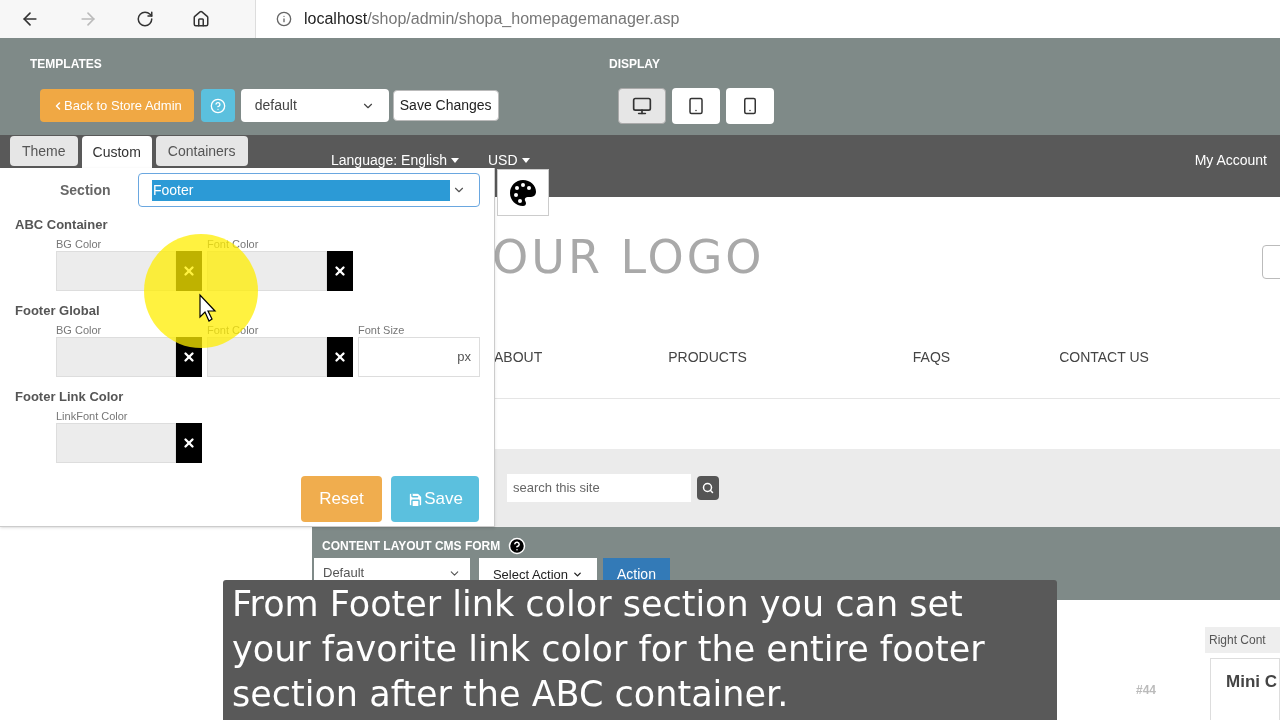 This screenshot has height=720, width=1280. I want to click on language-menu: Language: English, so click(395, 160).